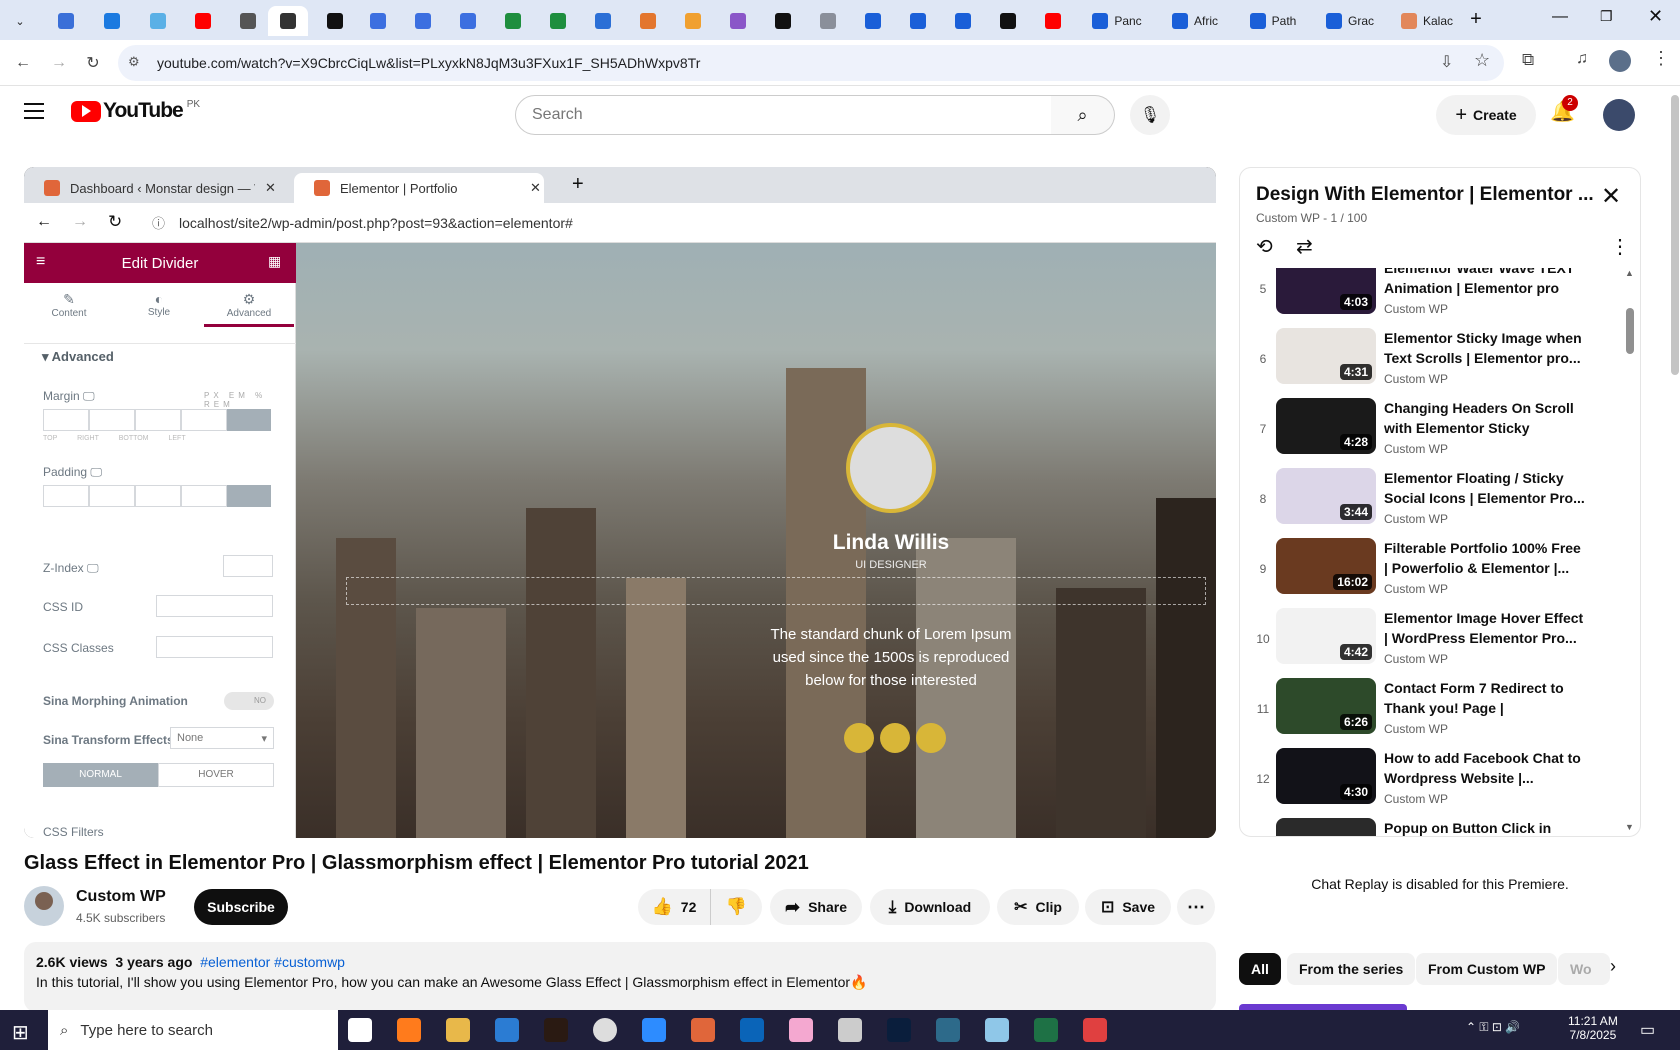 Image resolution: width=1680 pixels, height=1050 pixels. I want to click on bookmark-star-icon: ☆, so click(1482, 60).